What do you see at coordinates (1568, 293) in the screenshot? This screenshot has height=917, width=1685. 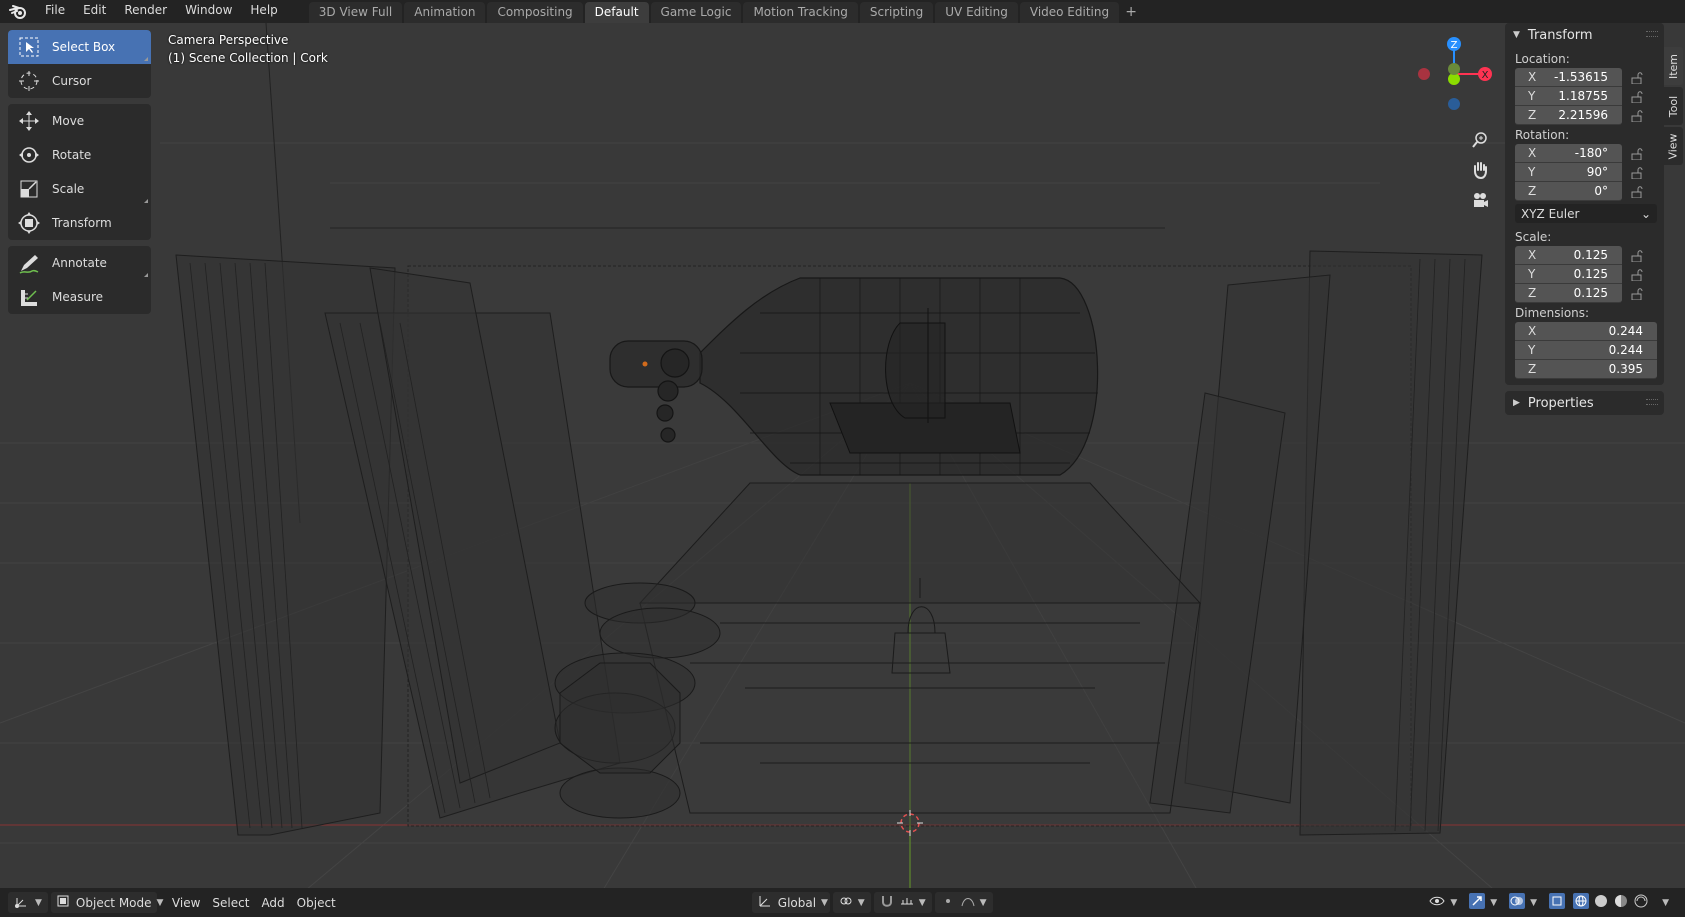 I see `scale-z-field: Z 0.125` at bounding box center [1568, 293].